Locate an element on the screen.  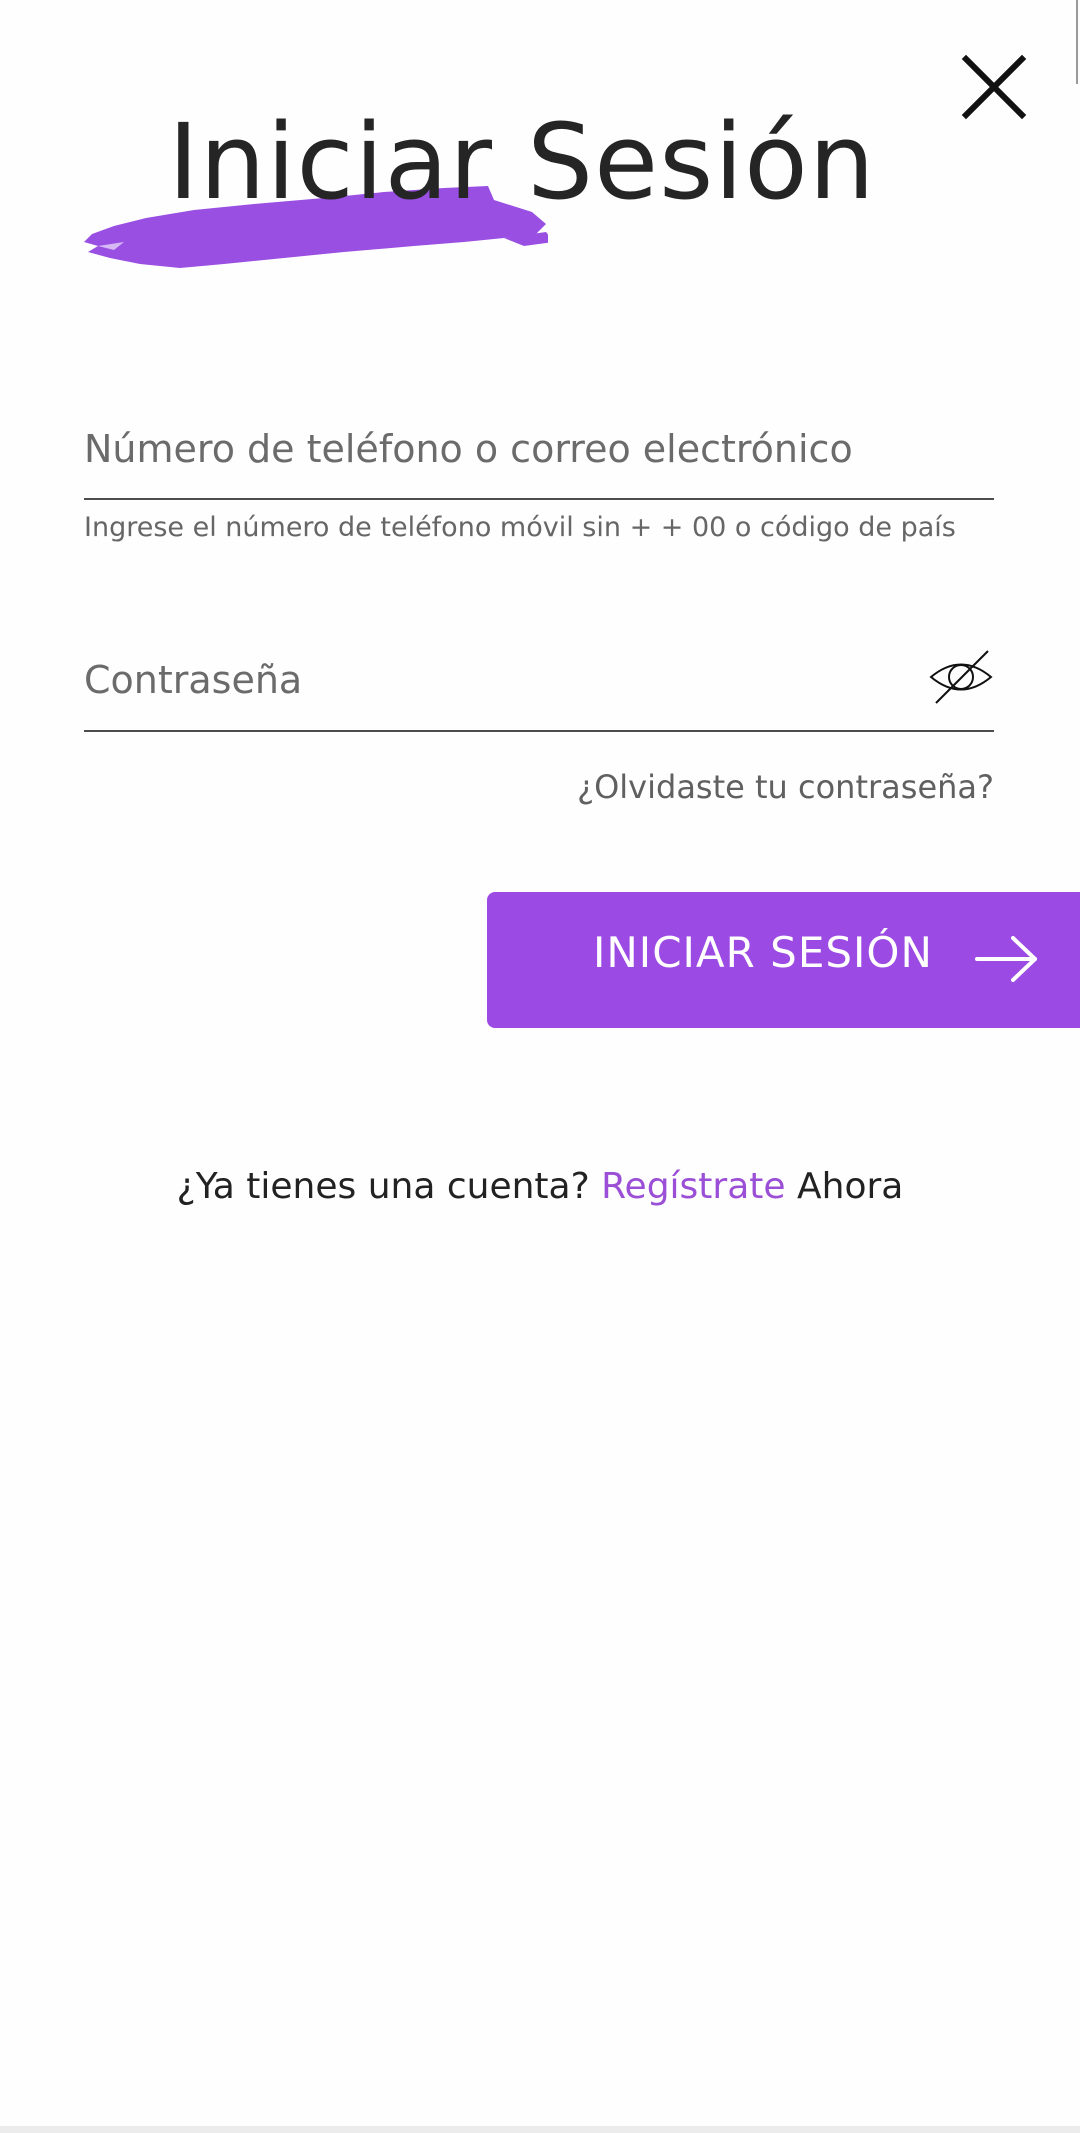
forgot-password-link: ¿Olvidaste tu contraseña? is located at coordinates (785, 787).